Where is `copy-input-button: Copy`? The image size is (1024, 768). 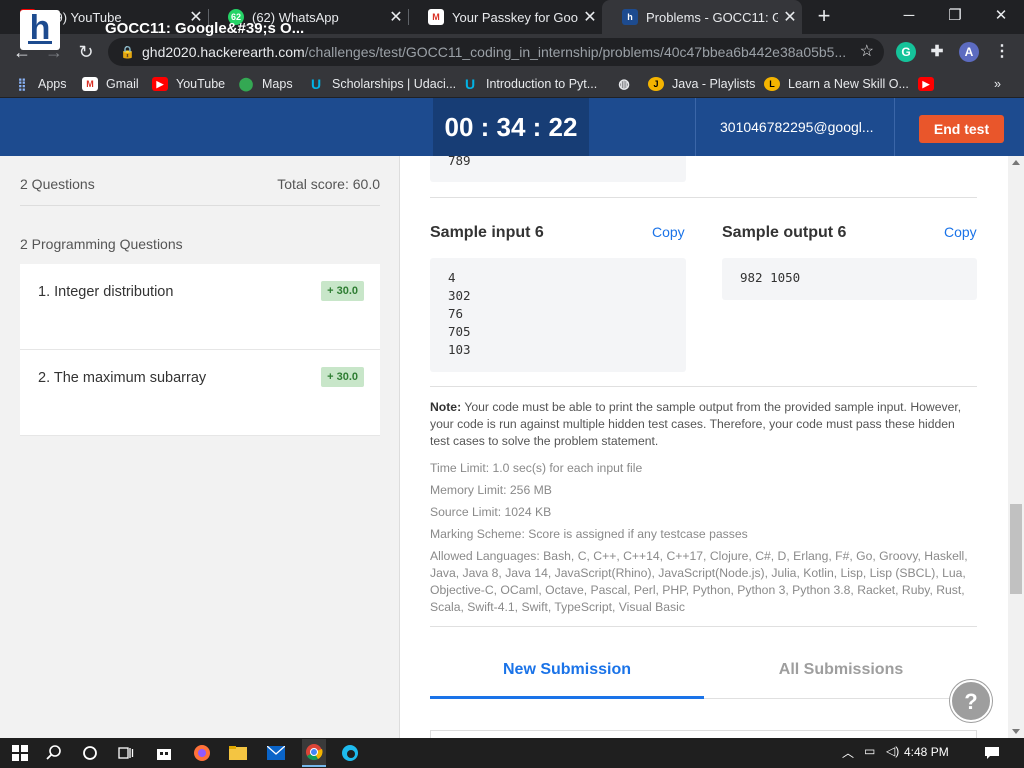
copy-input-button: Copy is located at coordinates (668, 232).